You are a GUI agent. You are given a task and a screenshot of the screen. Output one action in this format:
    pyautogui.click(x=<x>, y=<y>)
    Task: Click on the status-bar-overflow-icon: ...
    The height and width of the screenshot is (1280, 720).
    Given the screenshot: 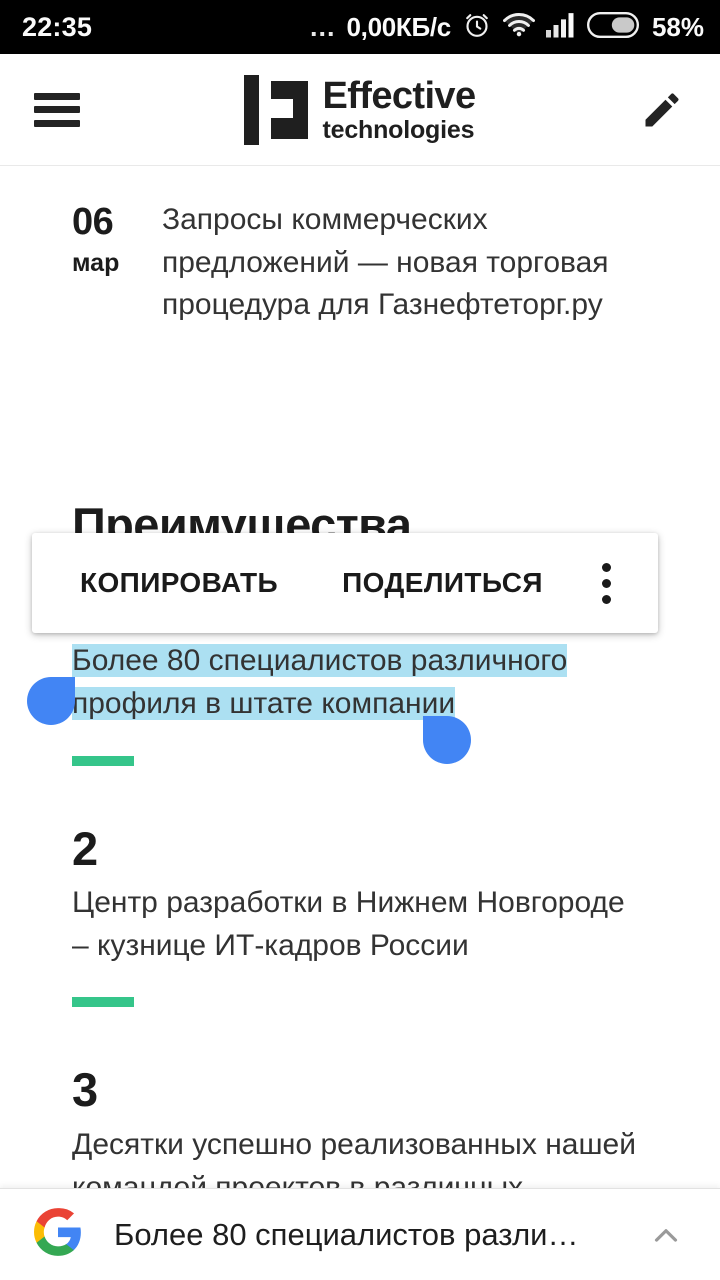 What is the action you would take?
    pyautogui.click(x=322, y=26)
    